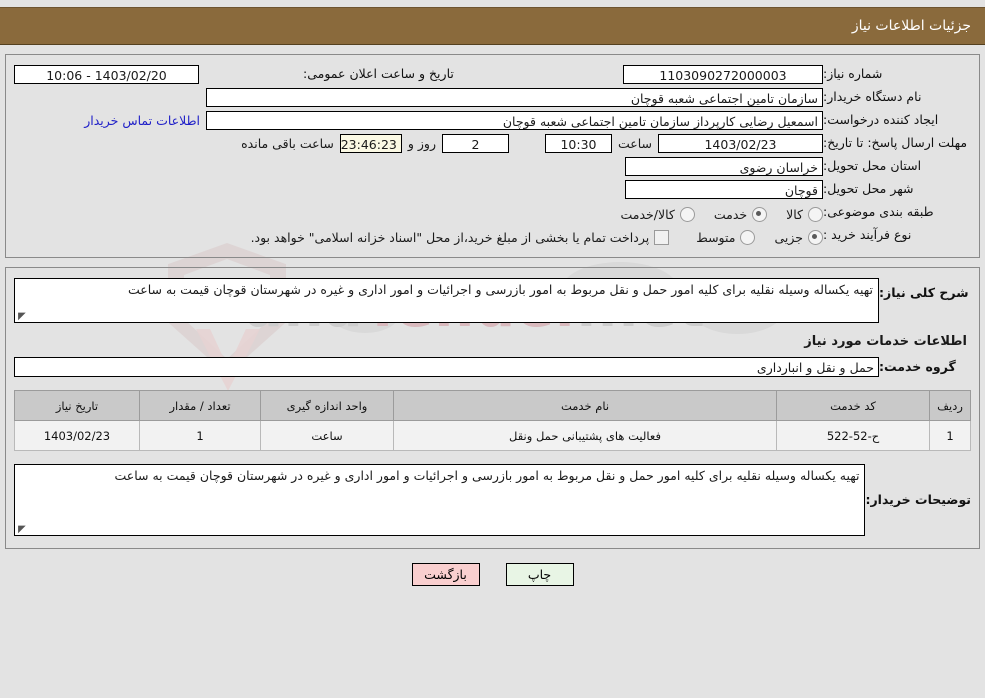  I want to click on category-option-label-2: کالا/خدمت, so click(647, 214).